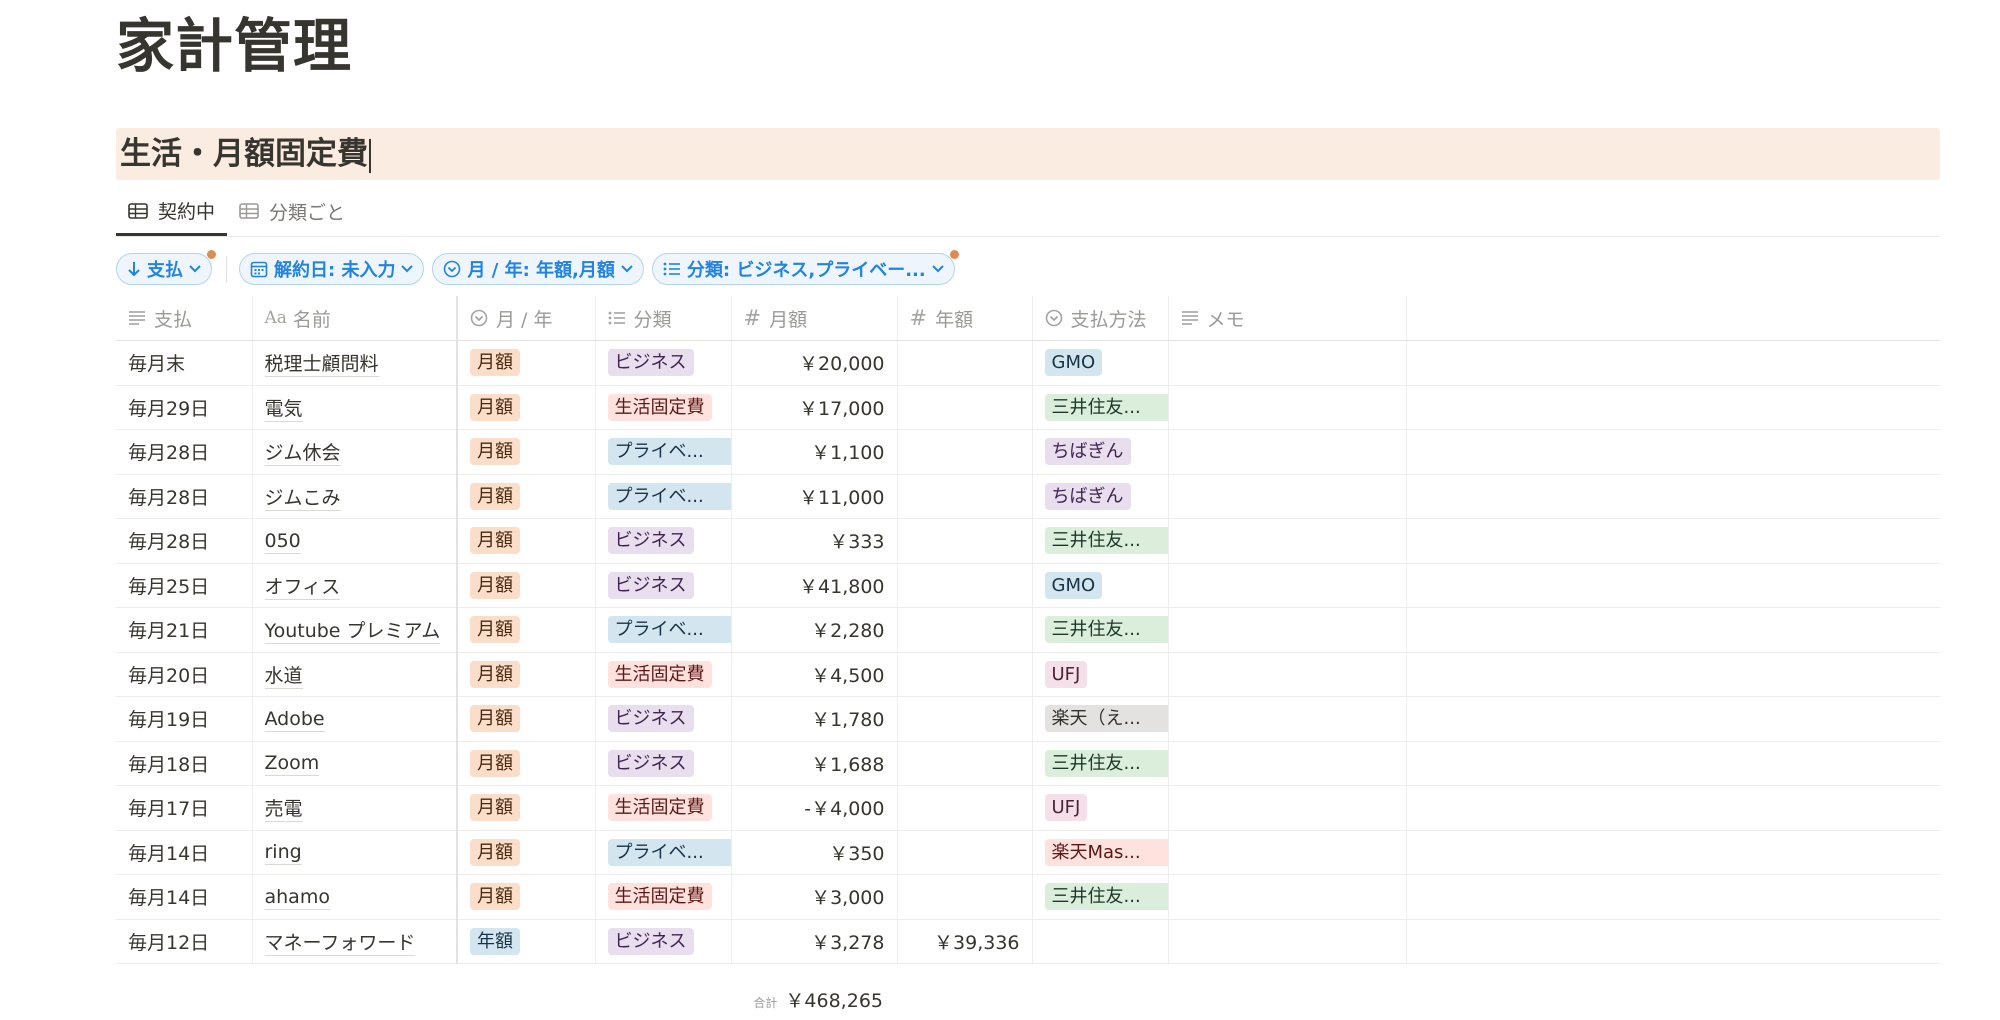 The height and width of the screenshot is (1020, 2000). I want to click on cell-name: ジムこみ, so click(355, 496).